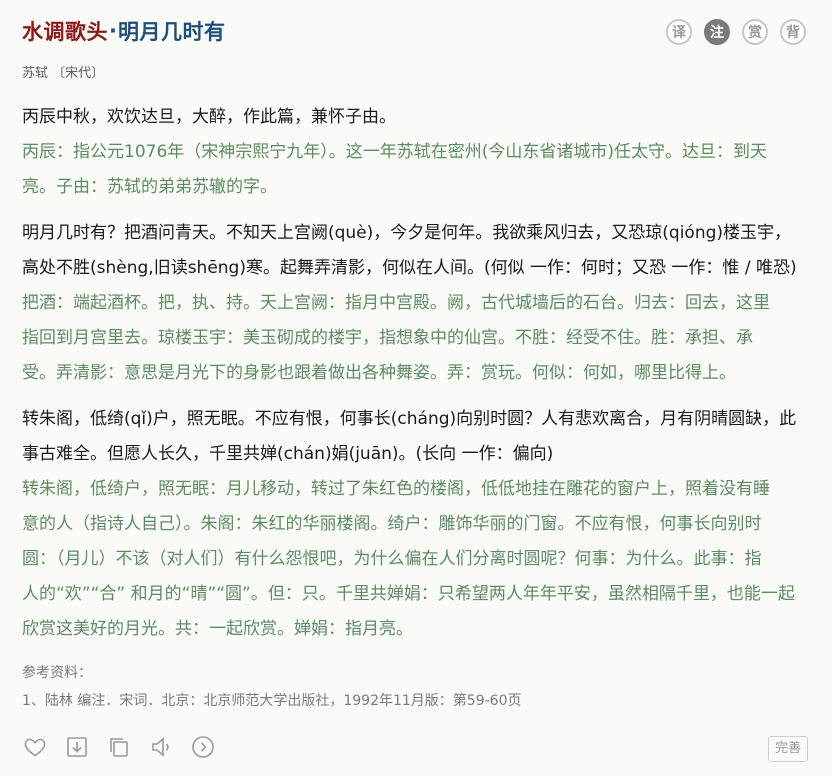 Image resolution: width=832 pixels, height=776 pixels. I want to click on title-tune-name: 水调歌头, so click(65, 31).